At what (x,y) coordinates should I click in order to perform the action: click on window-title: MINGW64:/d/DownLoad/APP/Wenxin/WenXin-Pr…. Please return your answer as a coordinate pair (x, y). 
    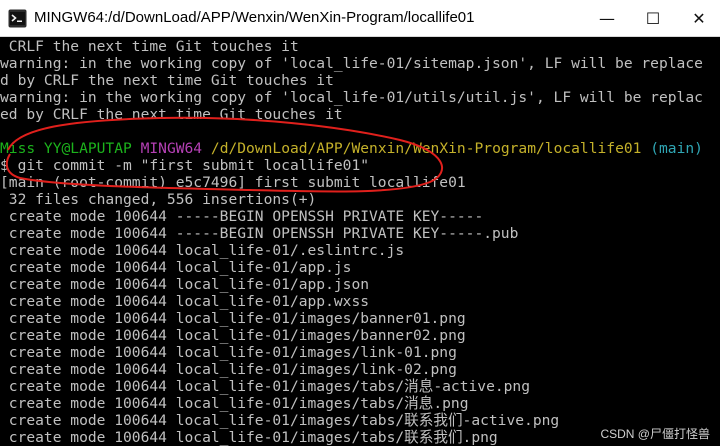
    Looking at the image, I should click on (254, 17).